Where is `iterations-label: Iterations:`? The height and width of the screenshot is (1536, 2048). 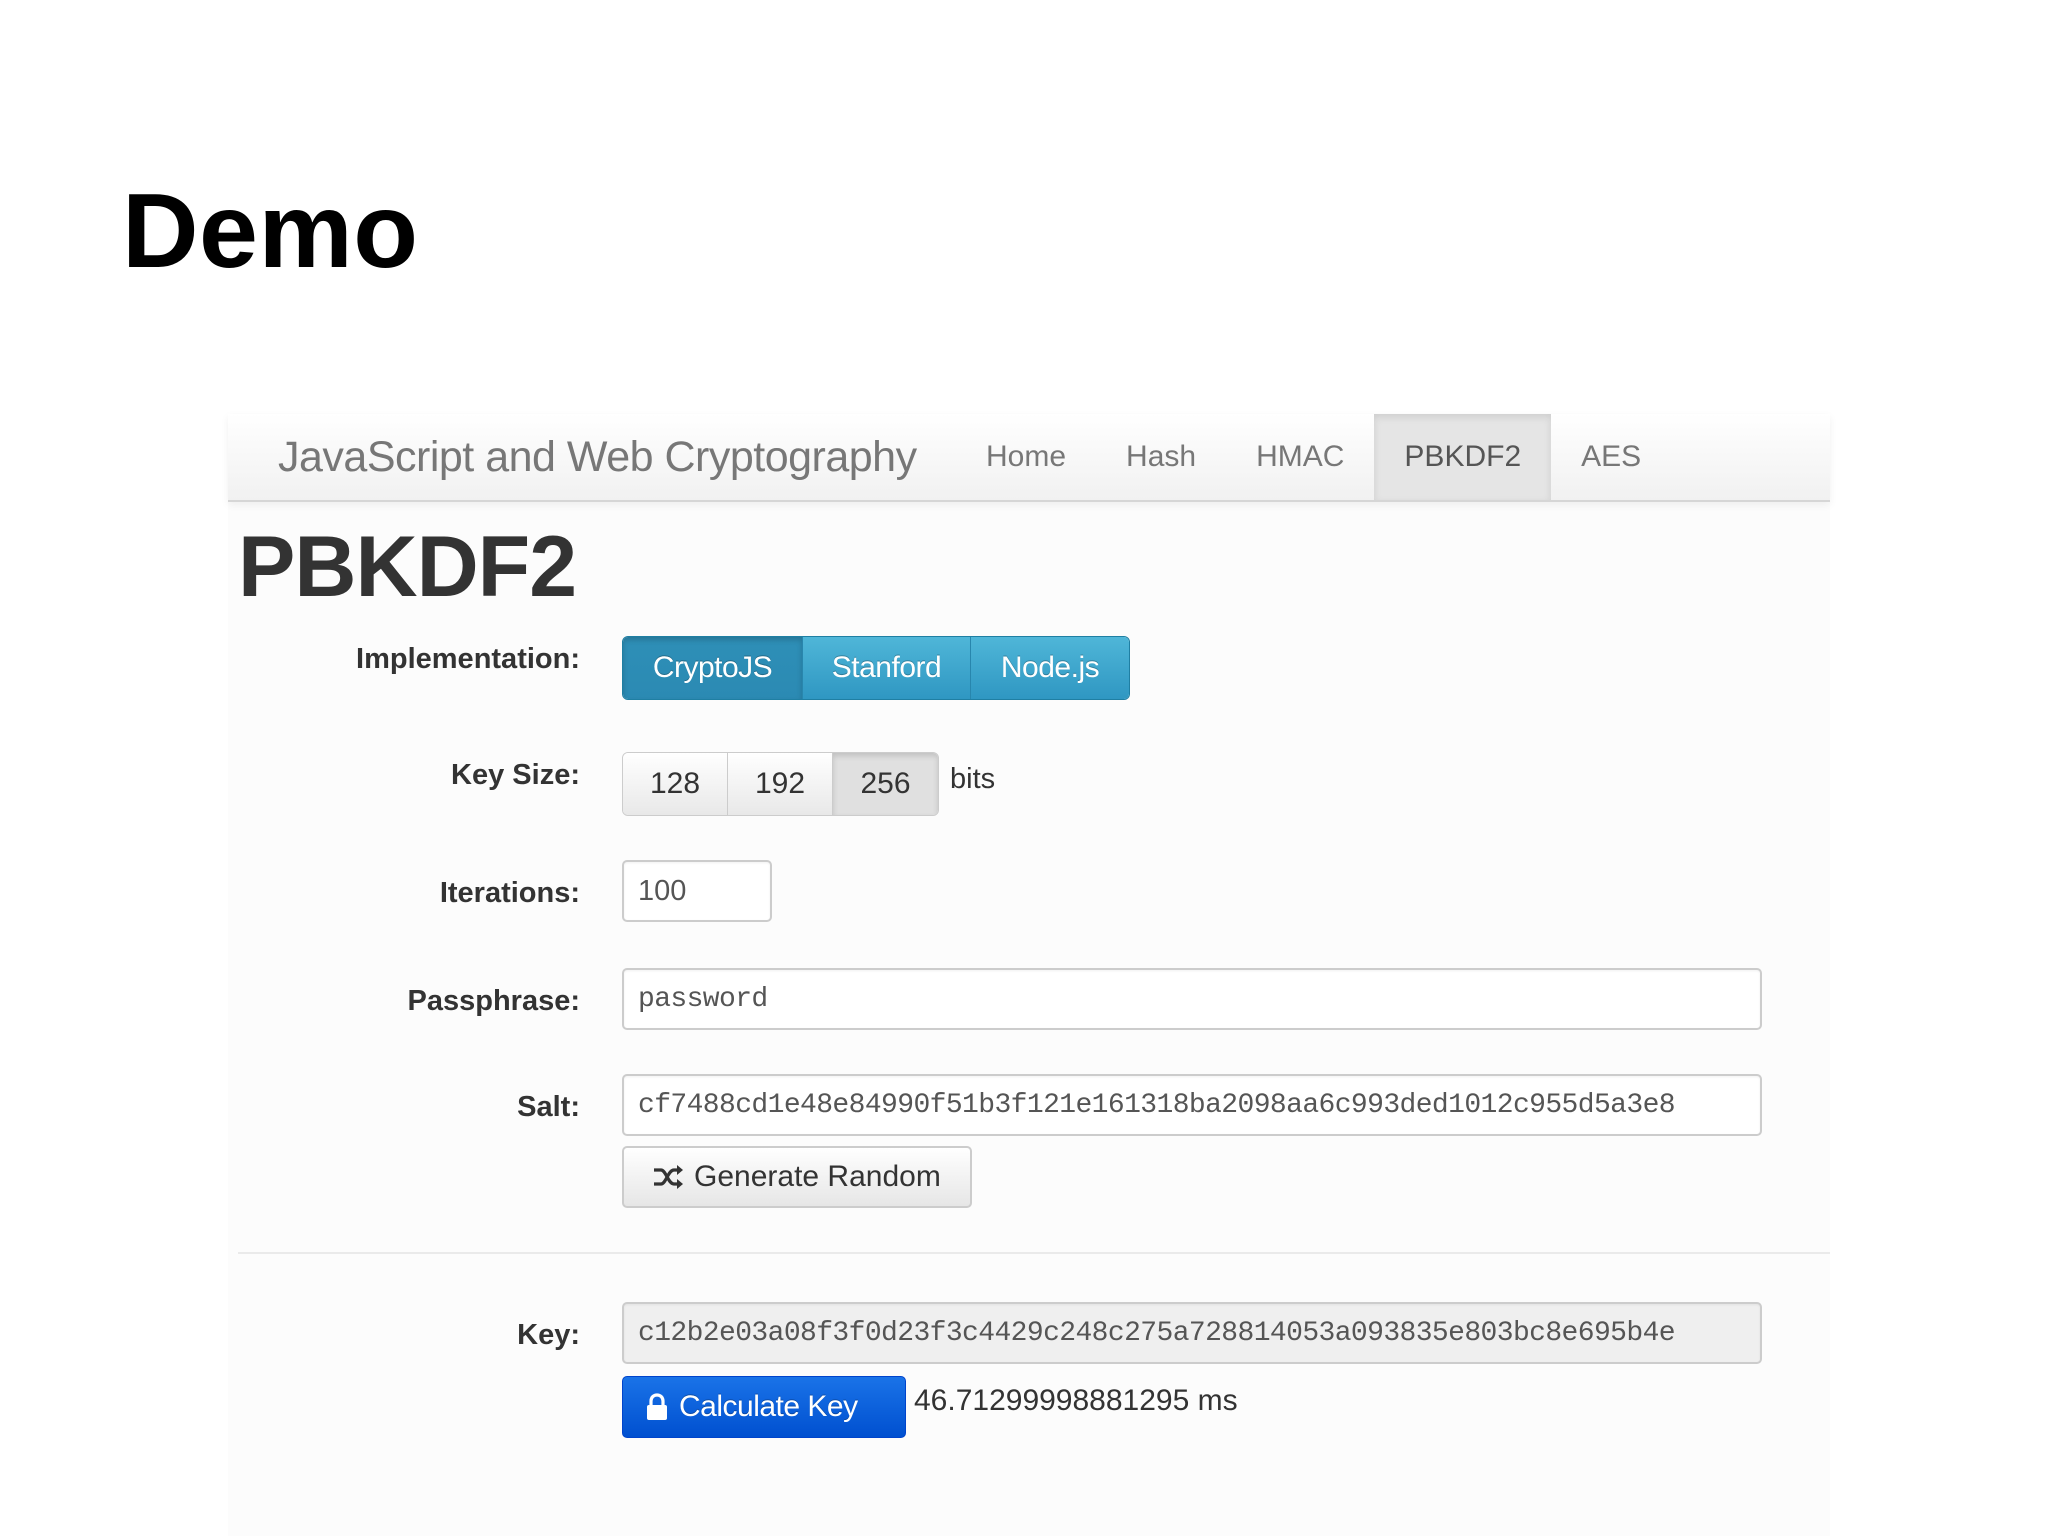 iterations-label: Iterations: is located at coordinates (509, 893).